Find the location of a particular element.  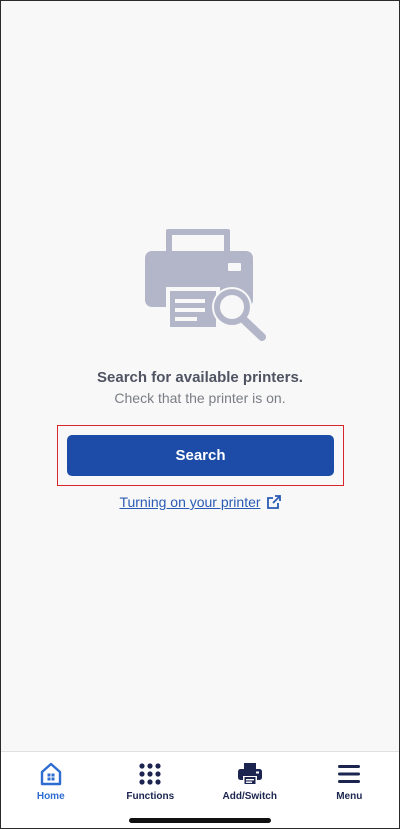

tab-home: Home is located at coordinates (51, 790).